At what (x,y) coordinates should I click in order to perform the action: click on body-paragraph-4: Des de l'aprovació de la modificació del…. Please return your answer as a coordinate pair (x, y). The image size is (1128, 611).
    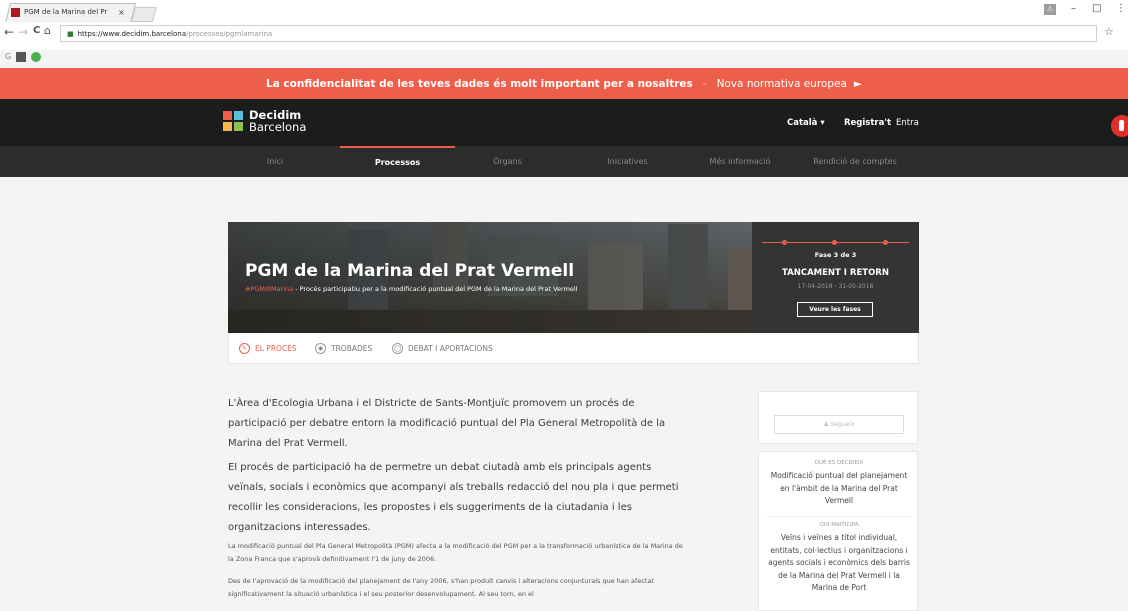
    Looking at the image, I should click on (441, 587).